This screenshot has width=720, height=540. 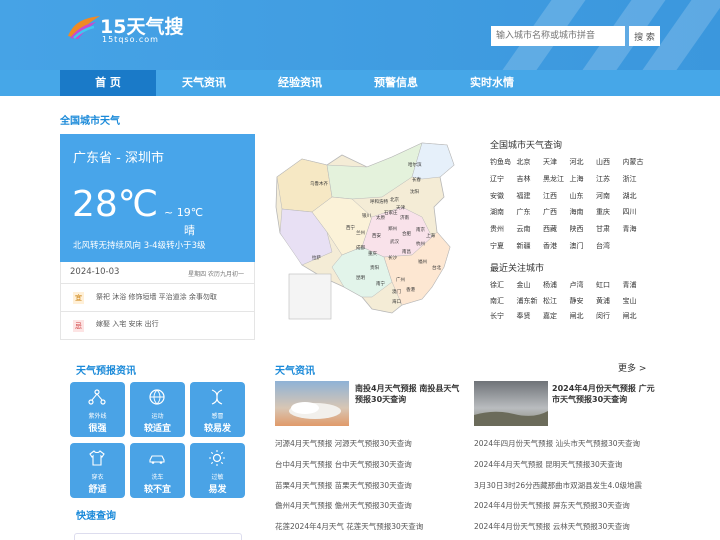 What do you see at coordinates (130, 39) in the screenshot?
I see `logo-domain: 15tqso.com` at bounding box center [130, 39].